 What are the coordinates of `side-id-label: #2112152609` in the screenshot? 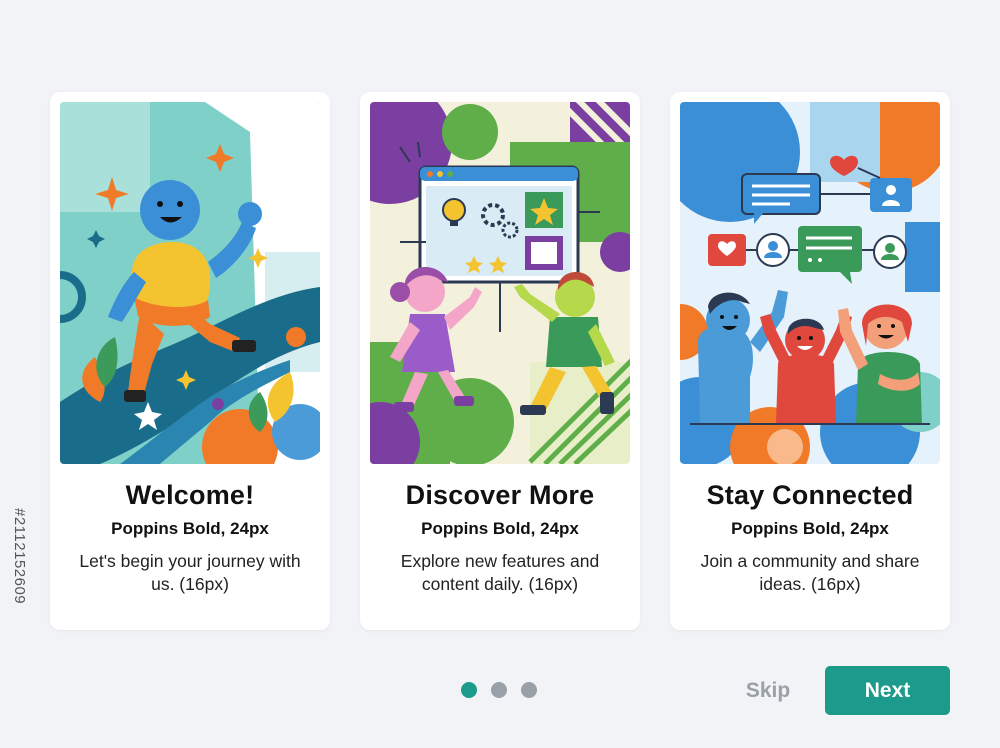 It's located at (21, 628).